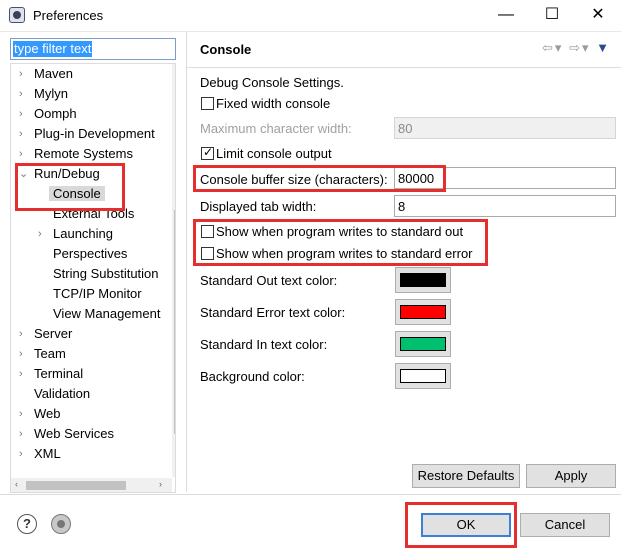 The height and width of the screenshot is (557, 621). What do you see at coordinates (258, 206) in the screenshot?
I see `tab-width-label: Displayed tab width:` at bounding box center [258, 206].